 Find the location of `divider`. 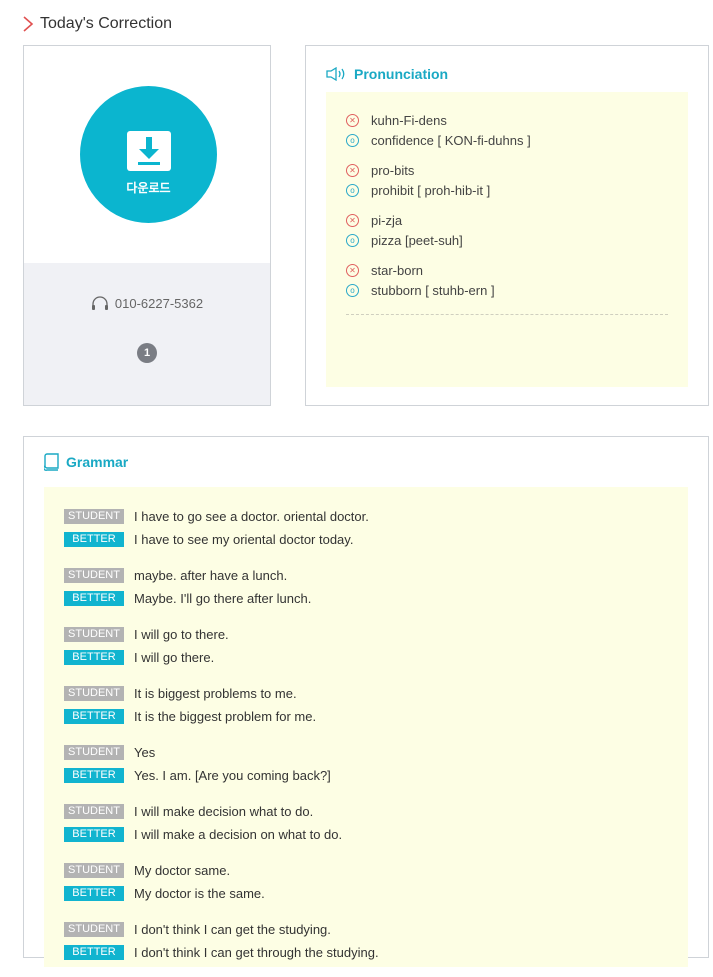

divider is located at coordinates (507, 314).